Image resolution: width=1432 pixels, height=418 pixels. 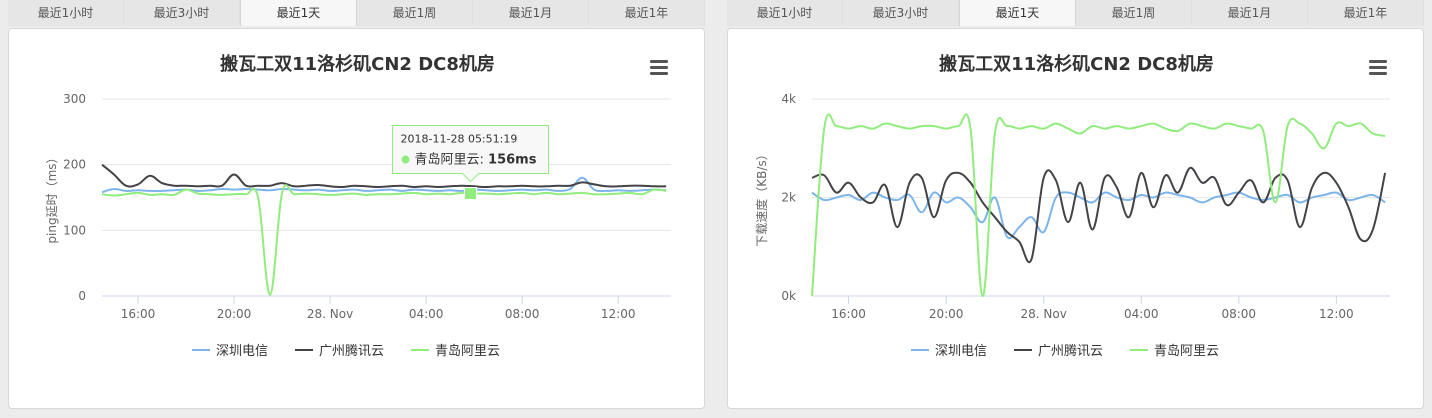 I want to click on y-tick-label: 0, so click(x=82, y=296).